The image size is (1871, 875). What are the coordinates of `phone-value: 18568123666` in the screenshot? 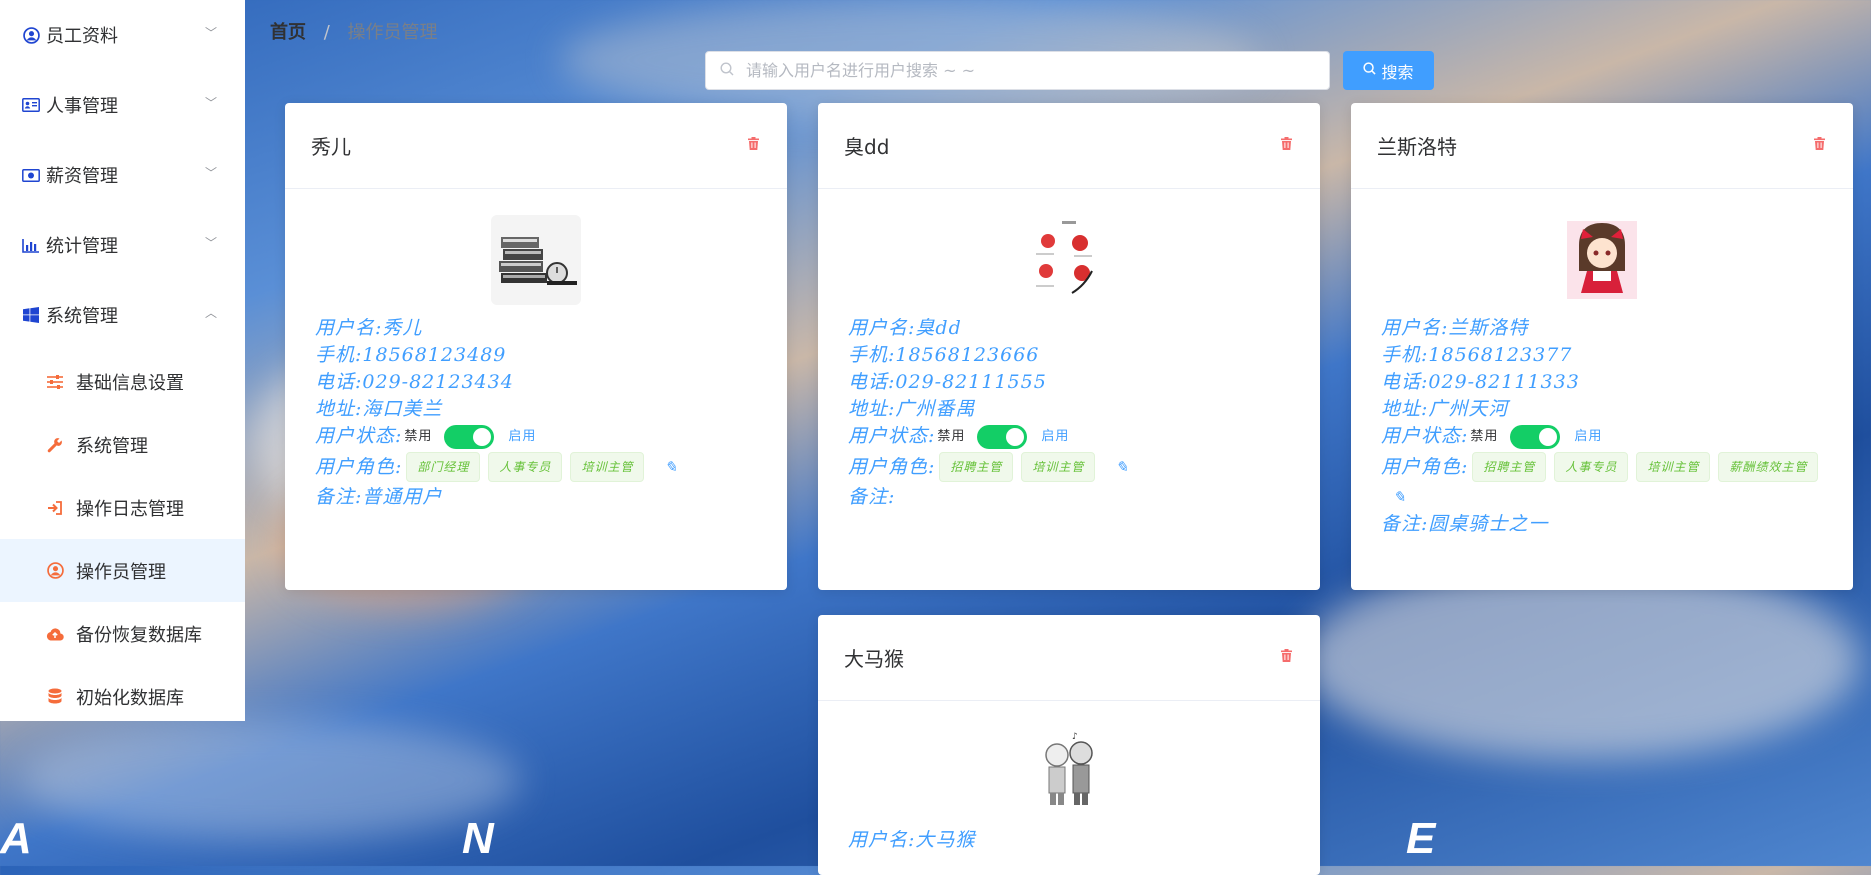 It's located at (967, 355).